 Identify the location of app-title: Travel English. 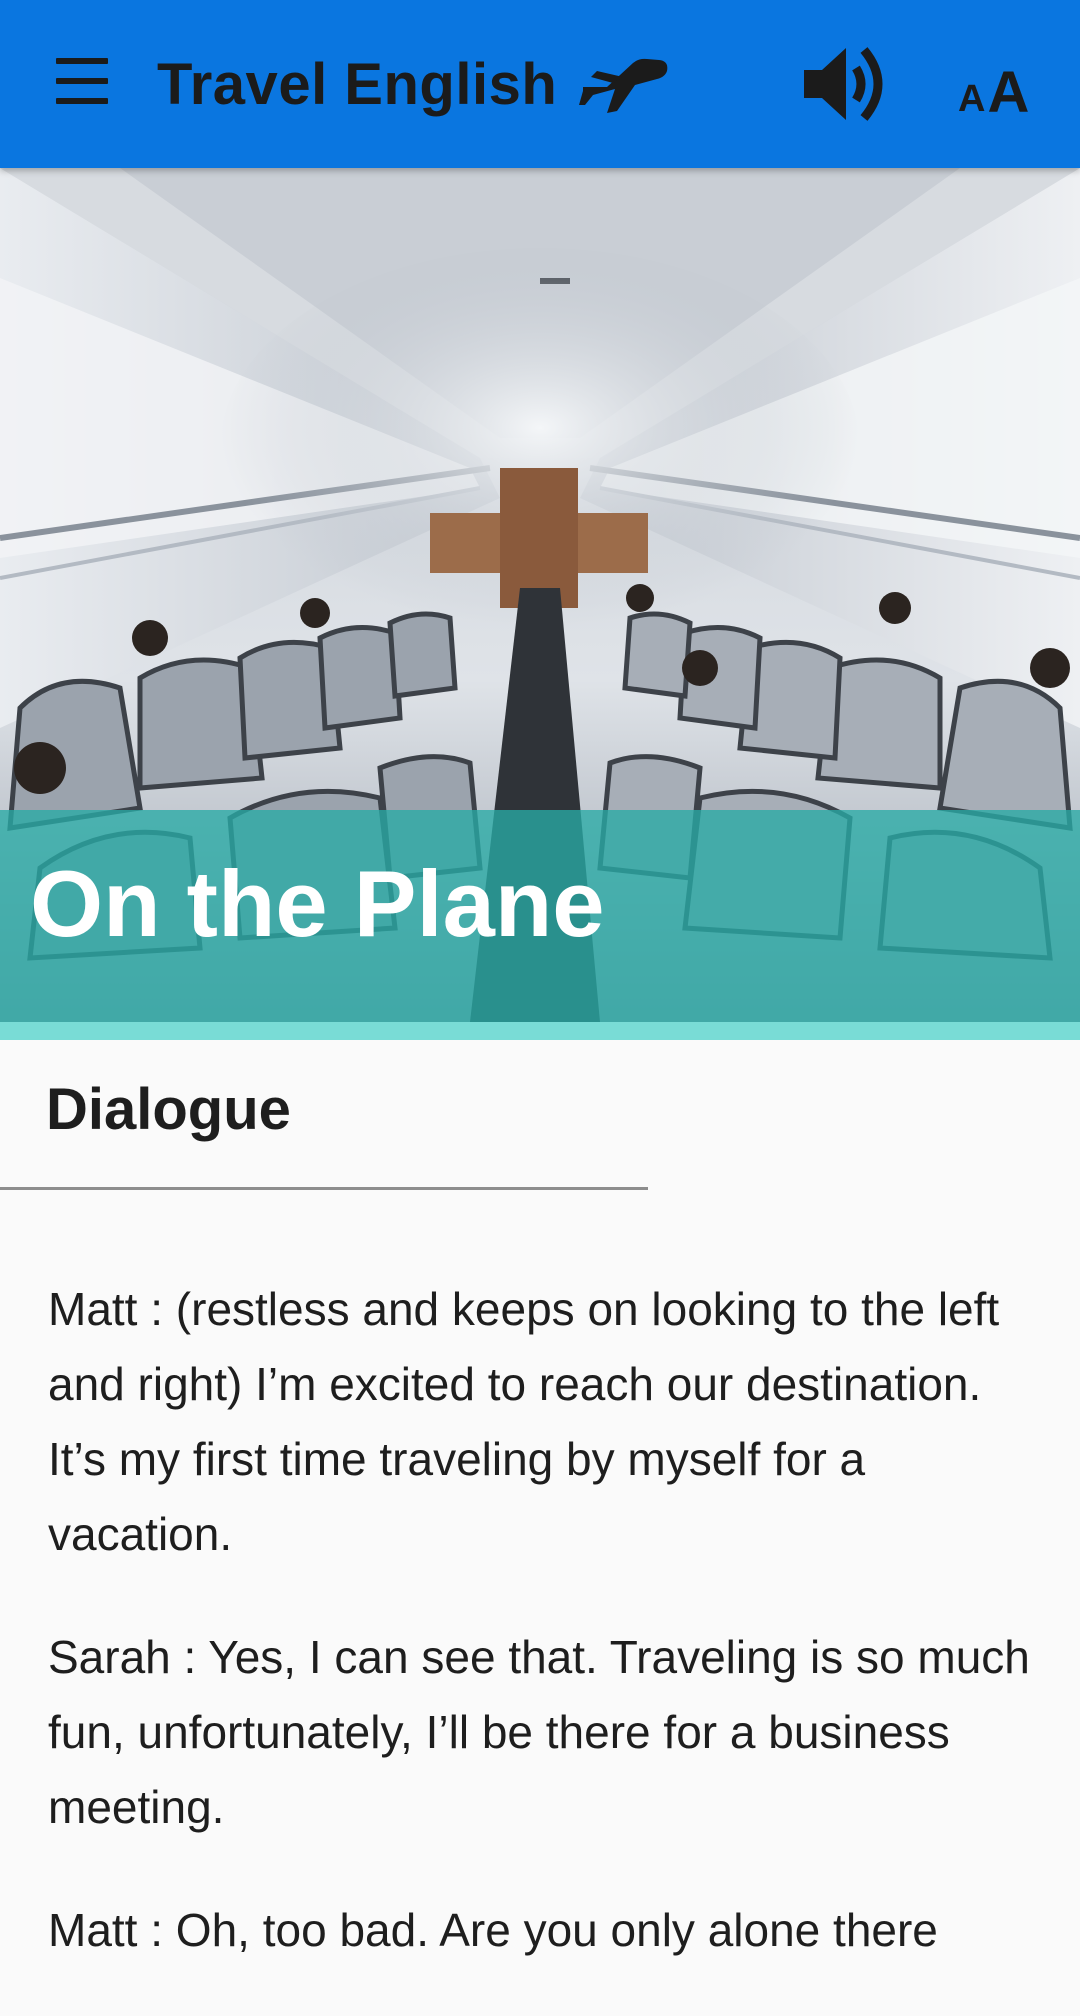
(357, 84).